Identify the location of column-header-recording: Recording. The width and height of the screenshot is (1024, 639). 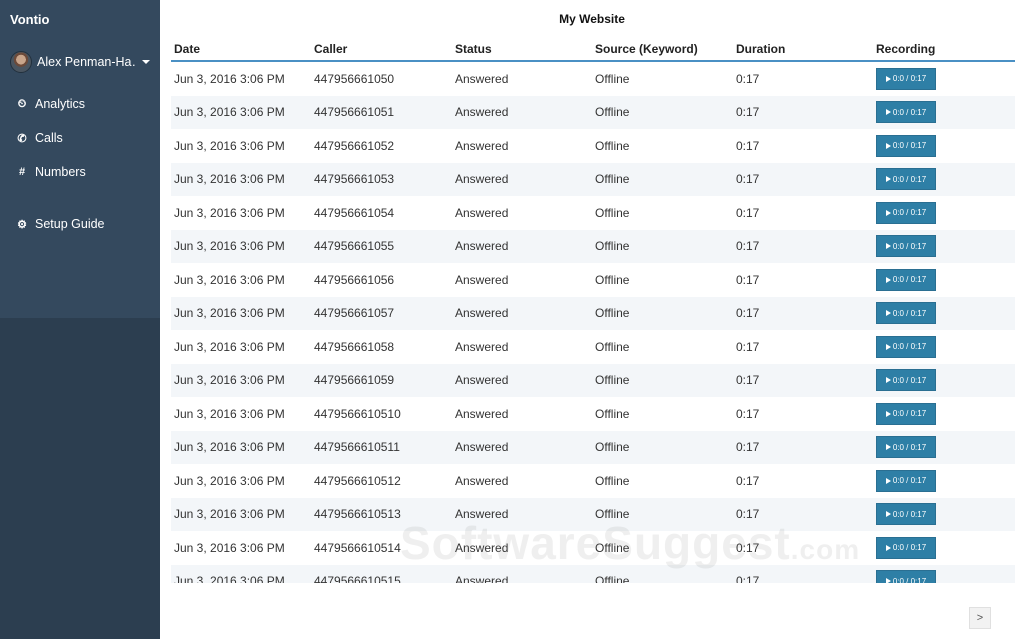
(944, 49).